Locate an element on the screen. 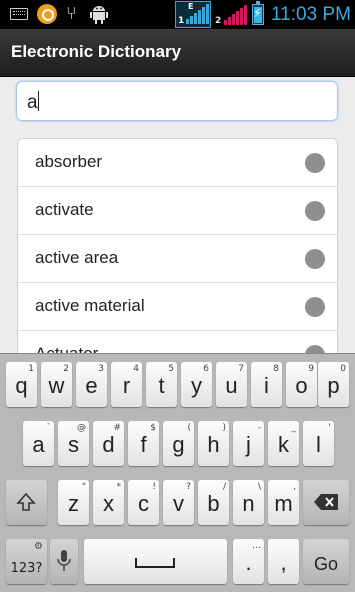 The height and width of the screenshot is (592, 355). key-label: k is located at coordinates (283, 444).